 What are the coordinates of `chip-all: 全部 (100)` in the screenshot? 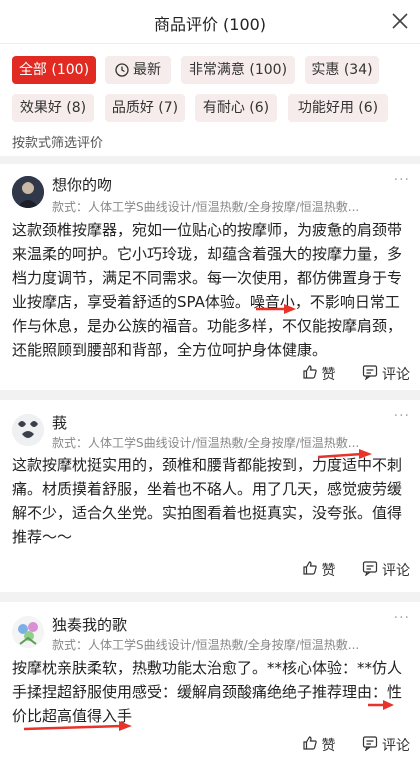 It's located at (54, 70).